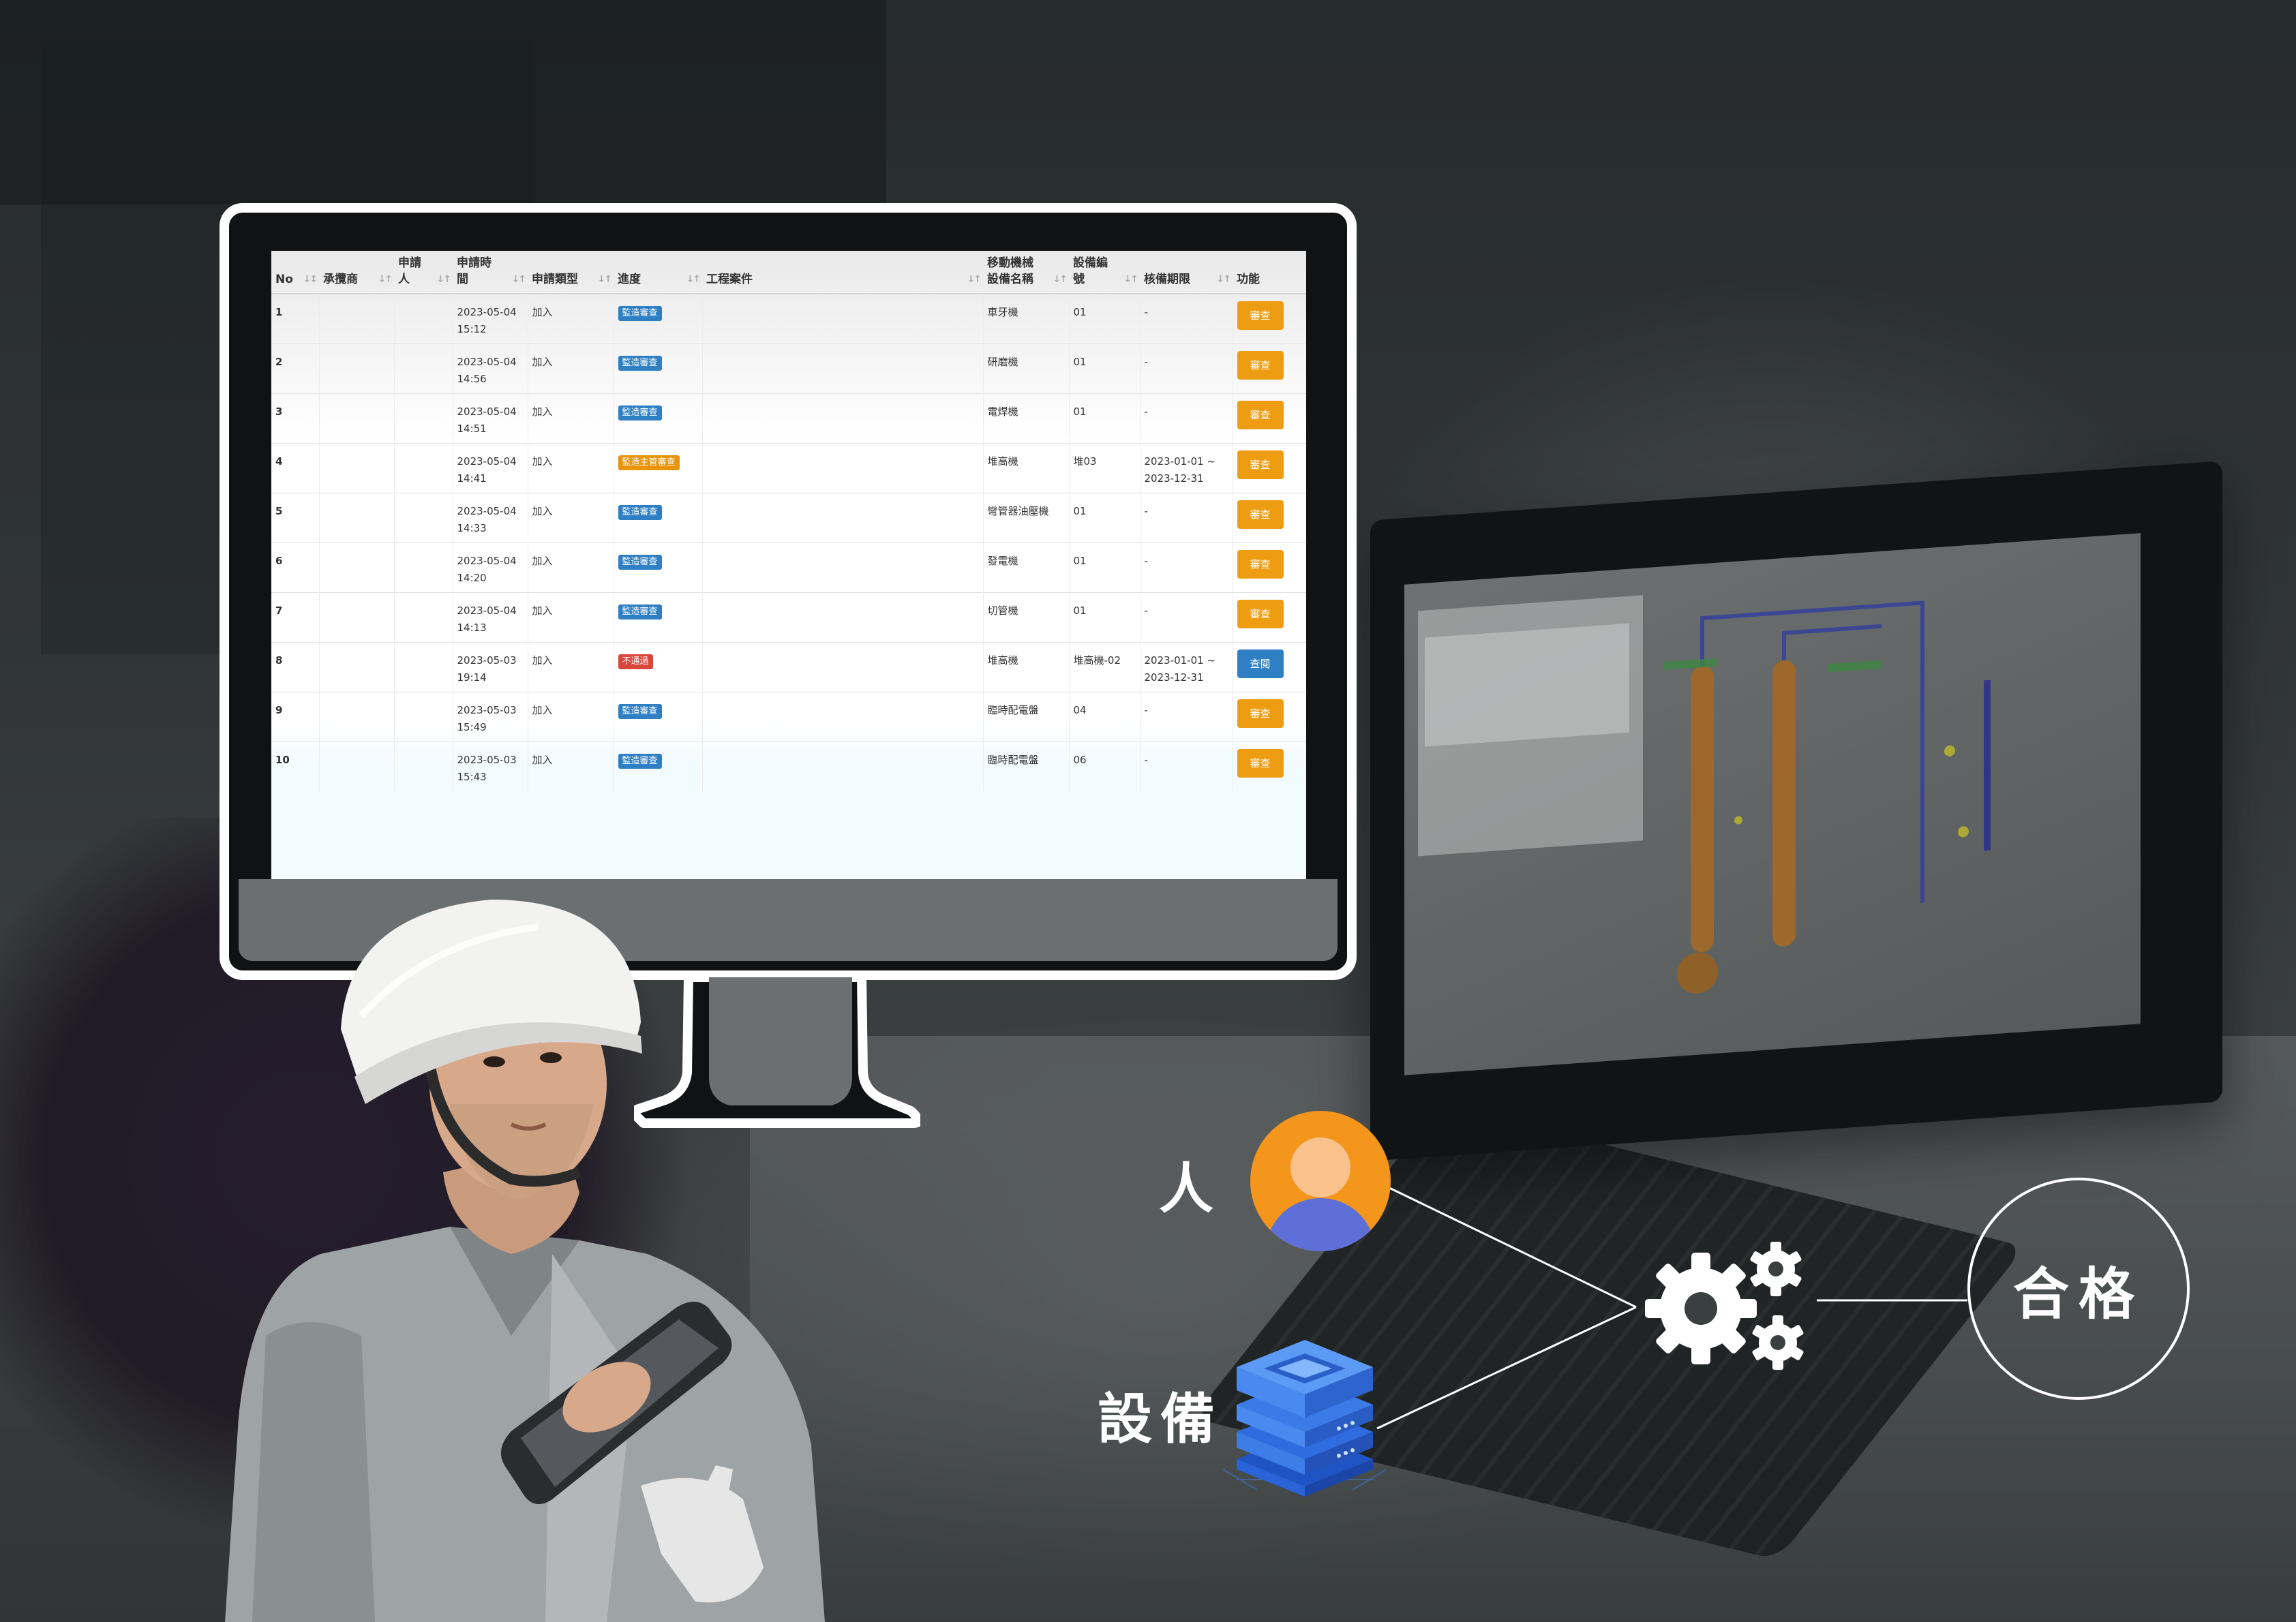 The height and width of the screenshot is (1622, 2296). Describe the element at coordinates (1186, 1189) in the screenshot. I see `person-label: 人` at that location.